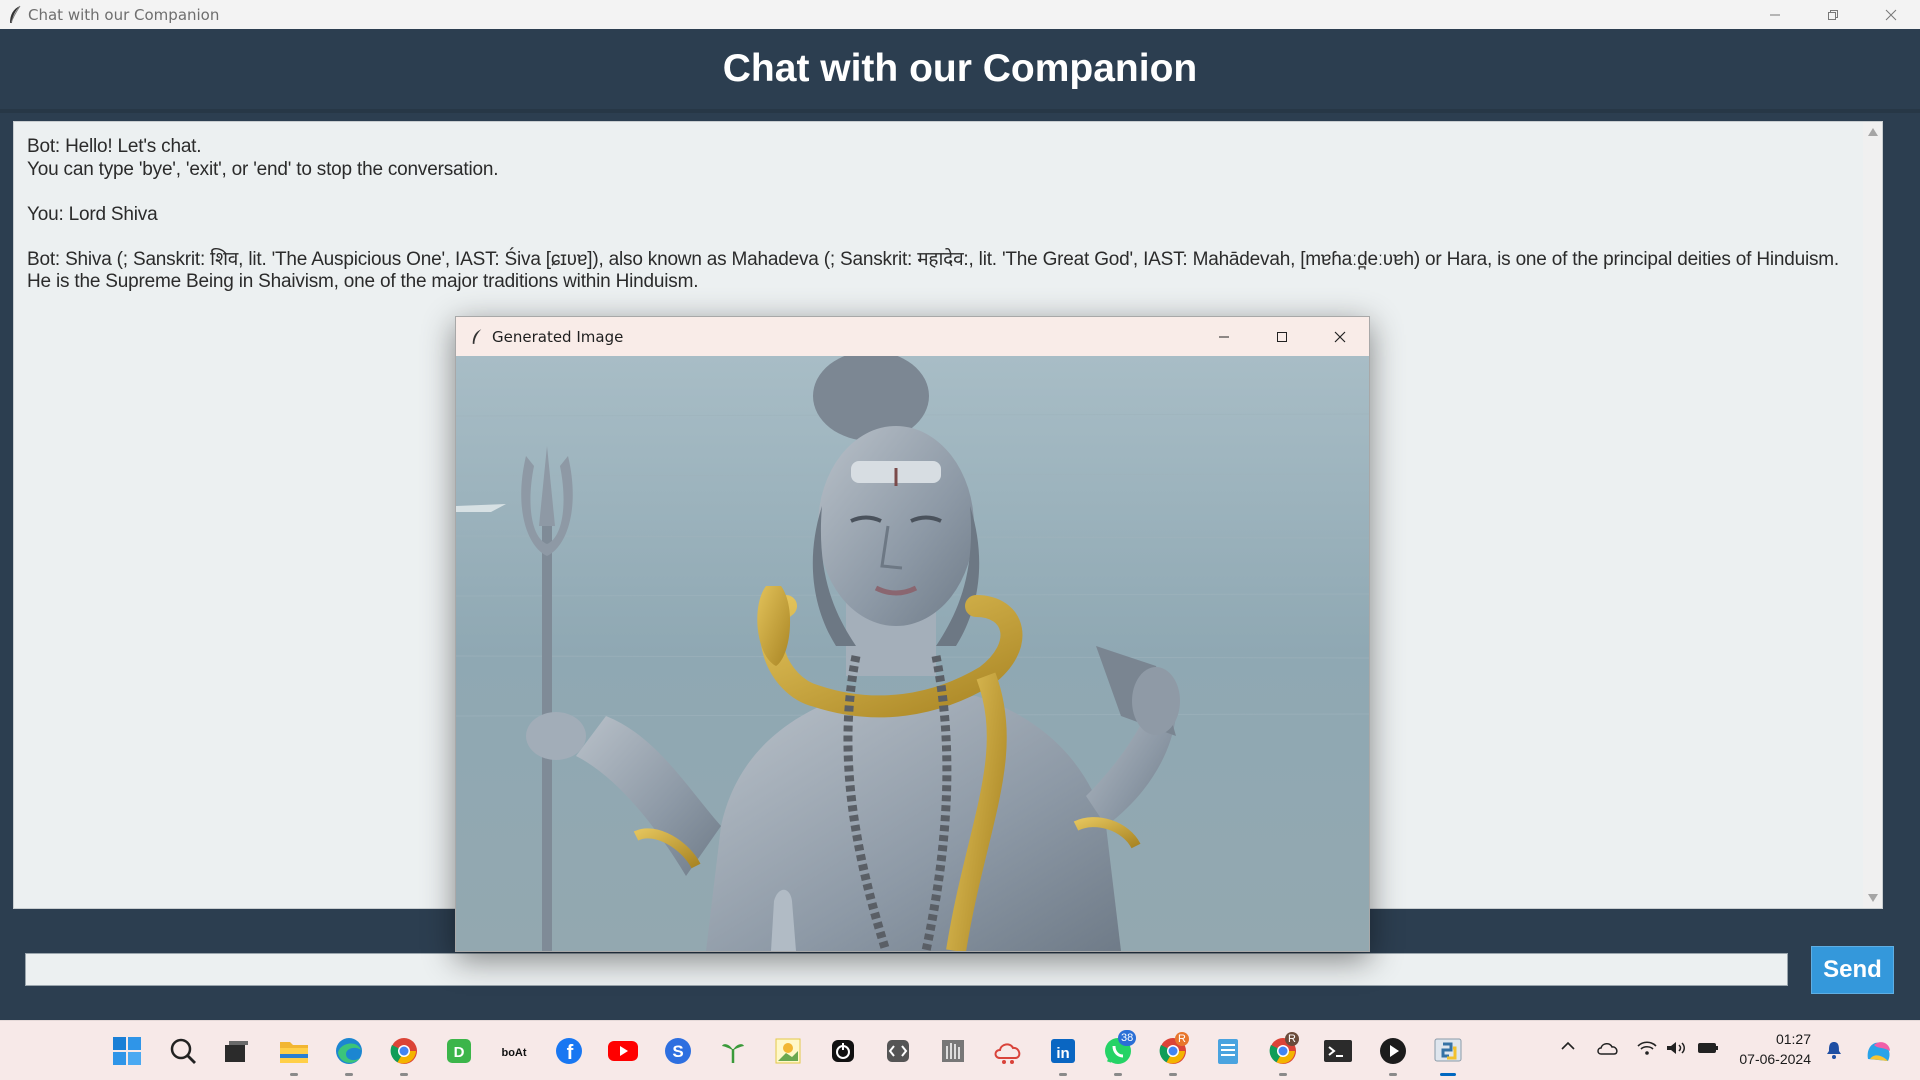  I want to click on facebook-icon: f, so click(569, 1051).